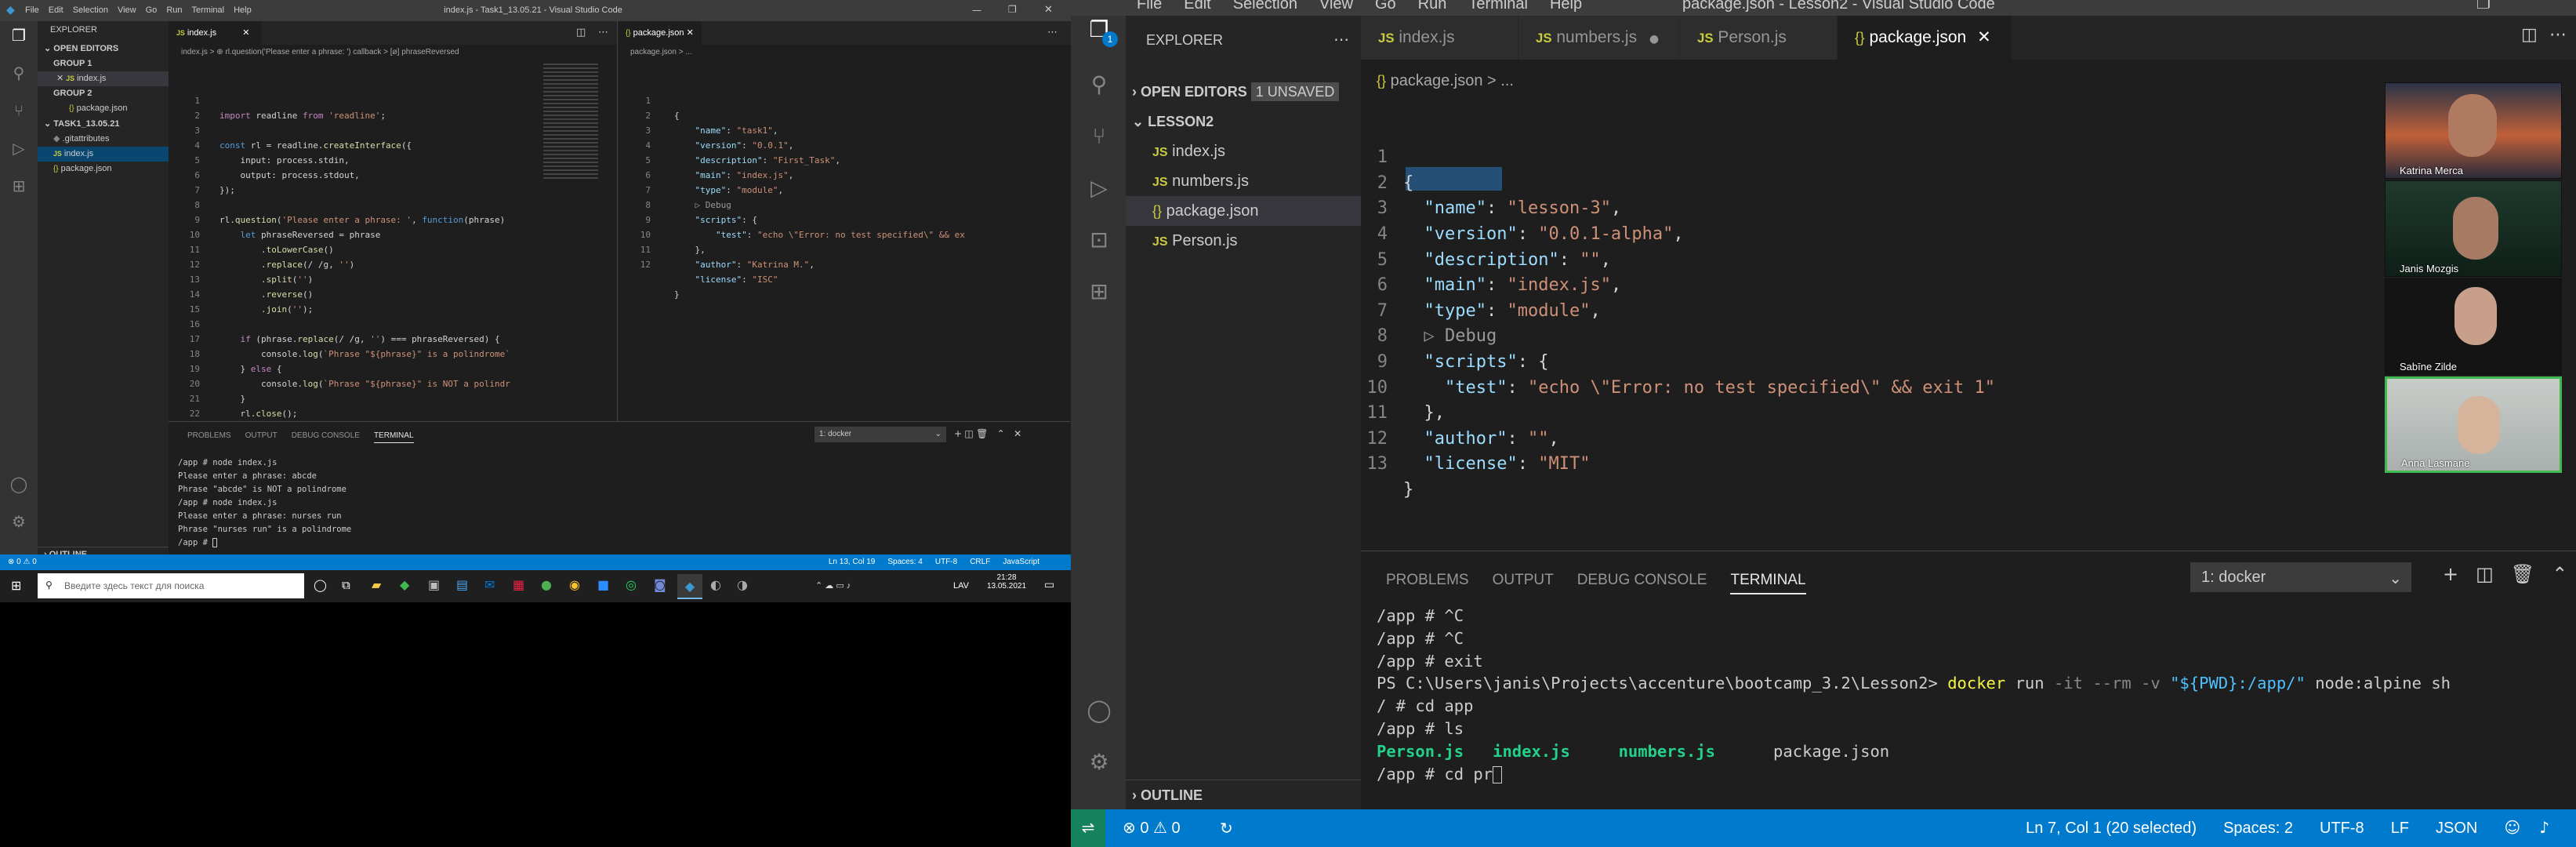  Describe the element at coordinates (1566, 6) in the screenshot. I see `menu-help: Help` at that location.